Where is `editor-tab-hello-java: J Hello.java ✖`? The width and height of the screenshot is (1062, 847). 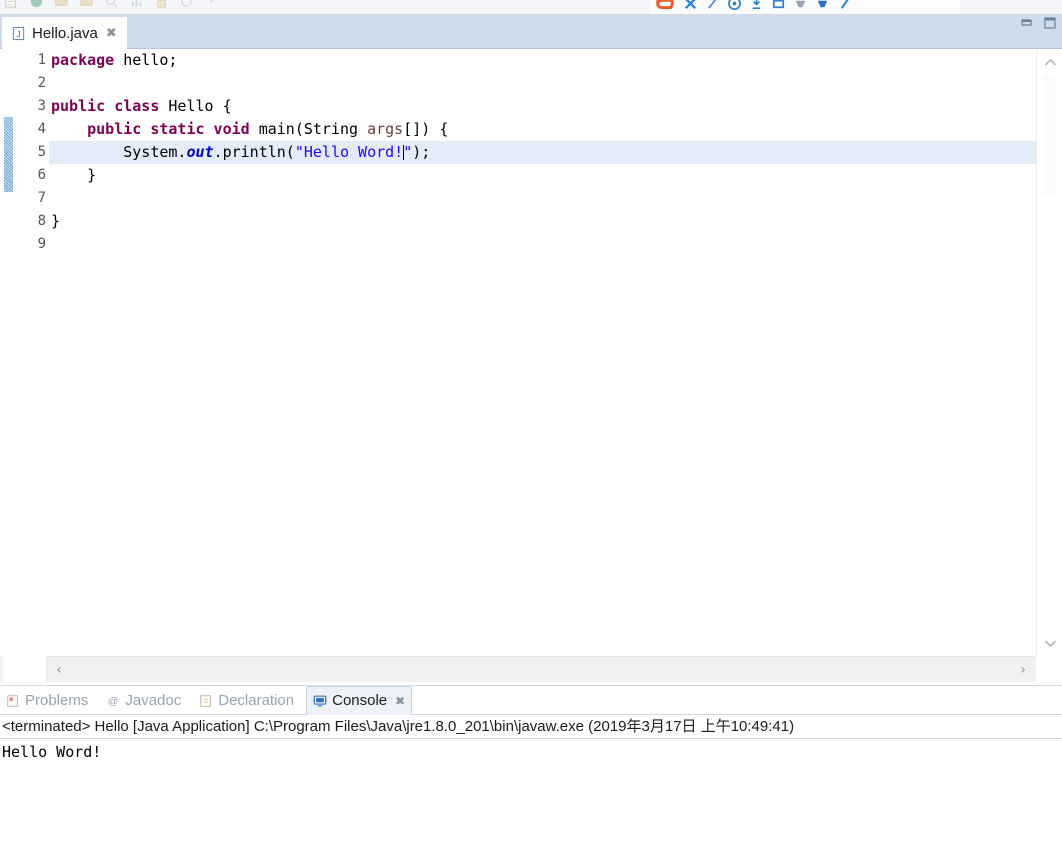 editor-tab-hello-java: J Hello.java ✖ is located at coordinates (64, 33).